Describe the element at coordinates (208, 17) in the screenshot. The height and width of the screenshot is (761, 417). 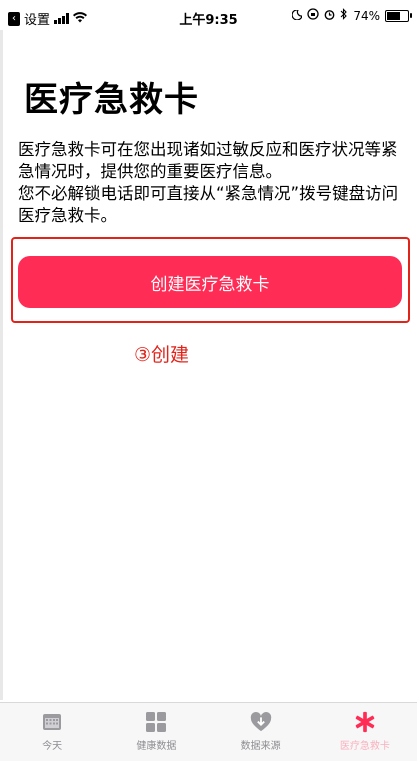
I see `status-bar: ‹ 设置 上午9:35 74%` at that location.